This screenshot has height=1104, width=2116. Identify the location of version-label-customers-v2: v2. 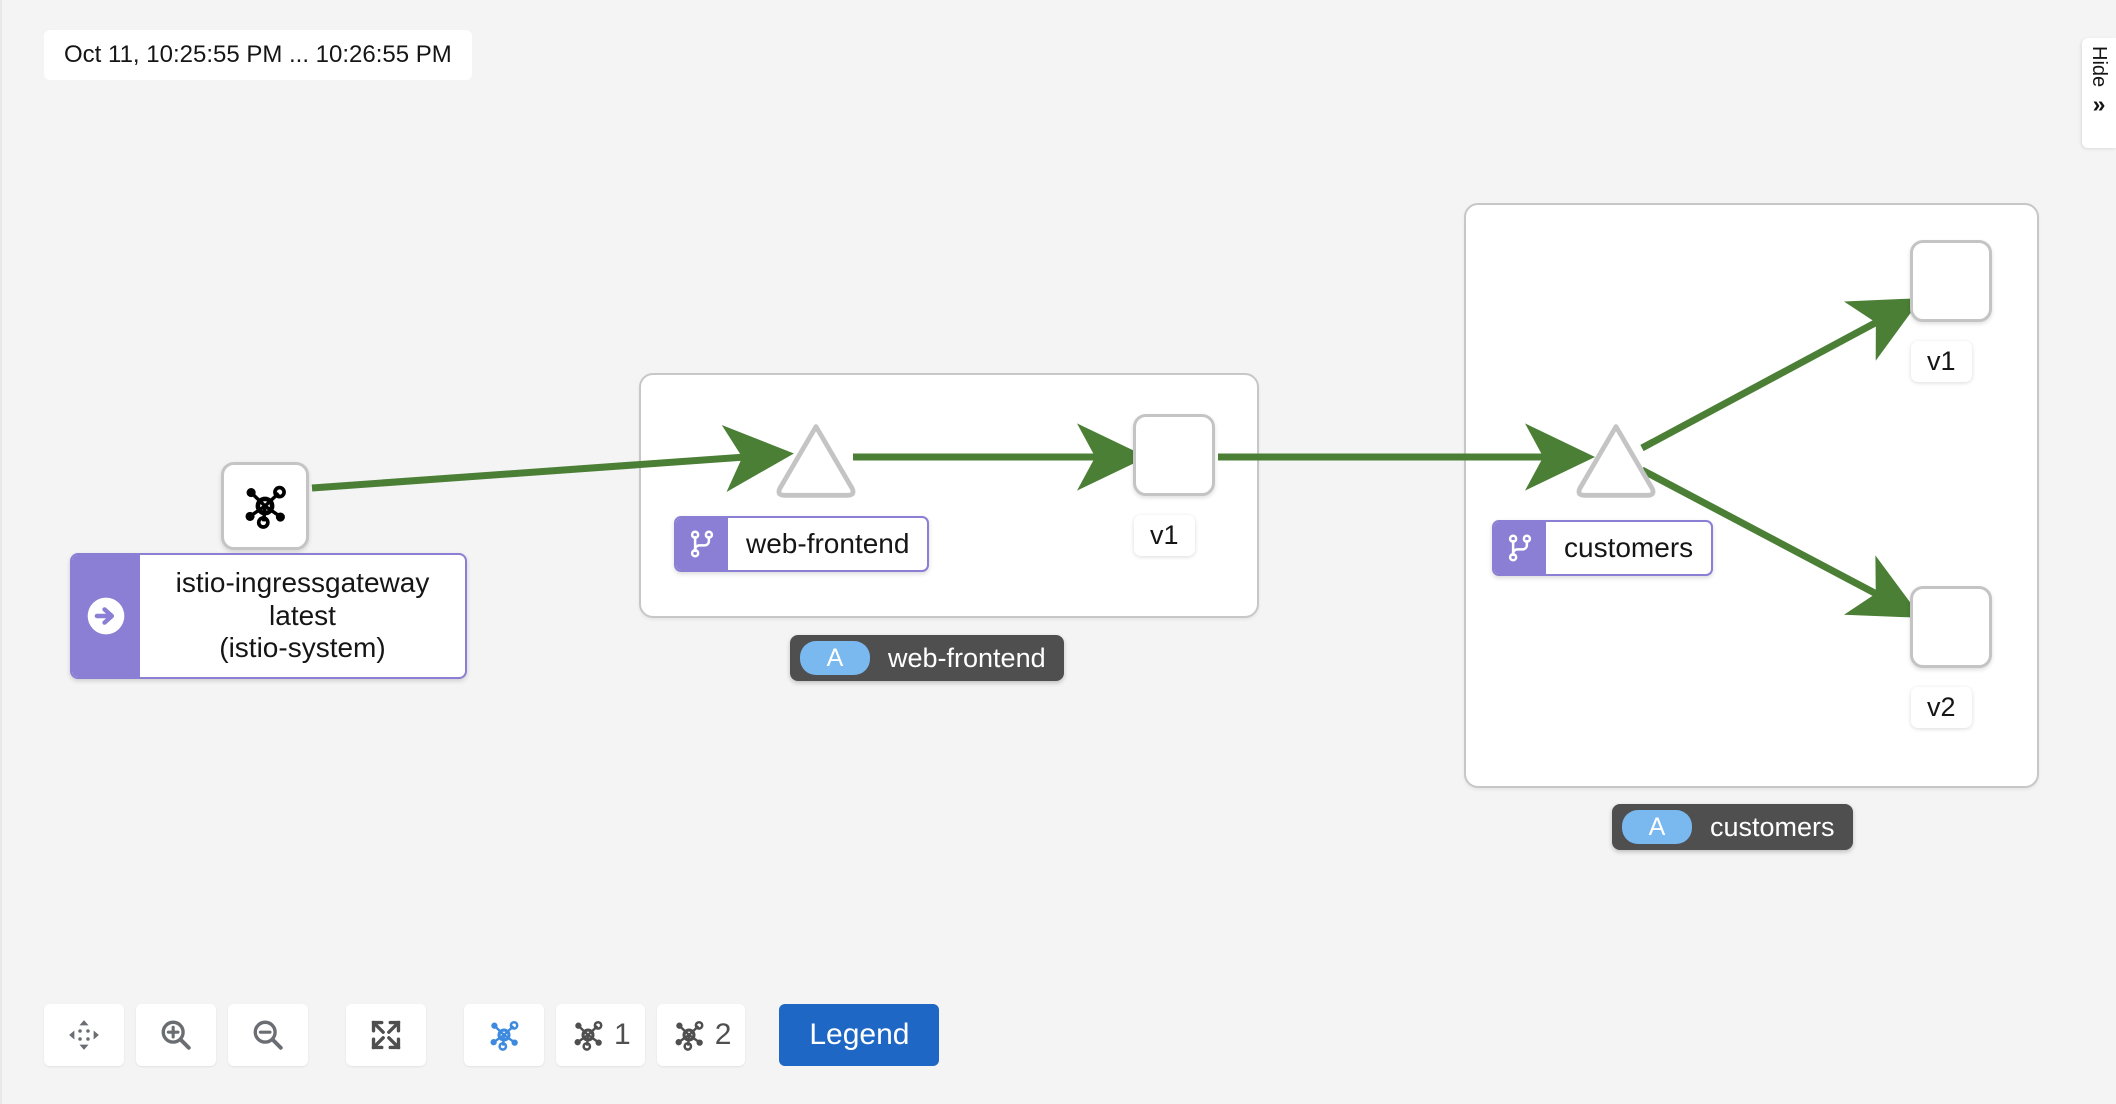
(1941, 708).